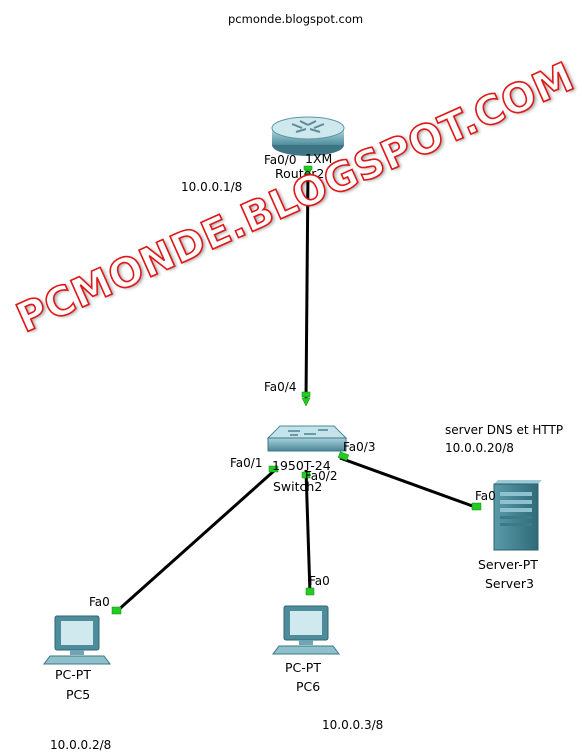 This screenshot has height=756, width=584. What do you see at coordinates (280, 387) in the screenshot?
I see `switch-port-up-label: Fa0/4` at bounding box center [280, 387].